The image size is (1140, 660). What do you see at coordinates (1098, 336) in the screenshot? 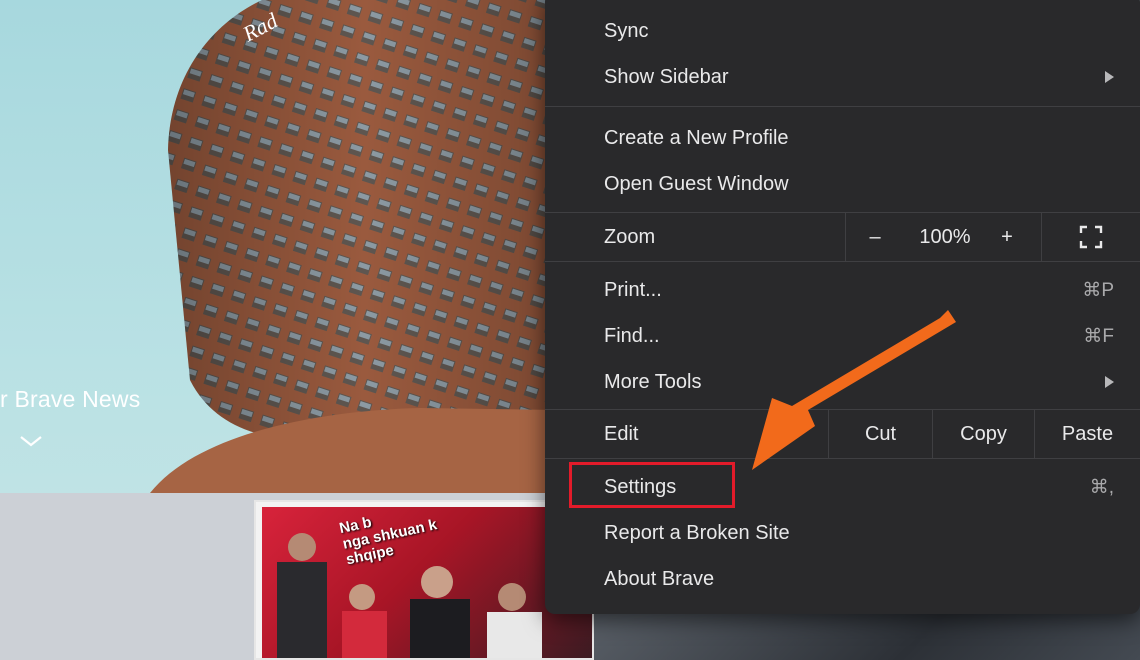
I see `find-shortcut: ⌘F` at bounding box center [1098, 336].